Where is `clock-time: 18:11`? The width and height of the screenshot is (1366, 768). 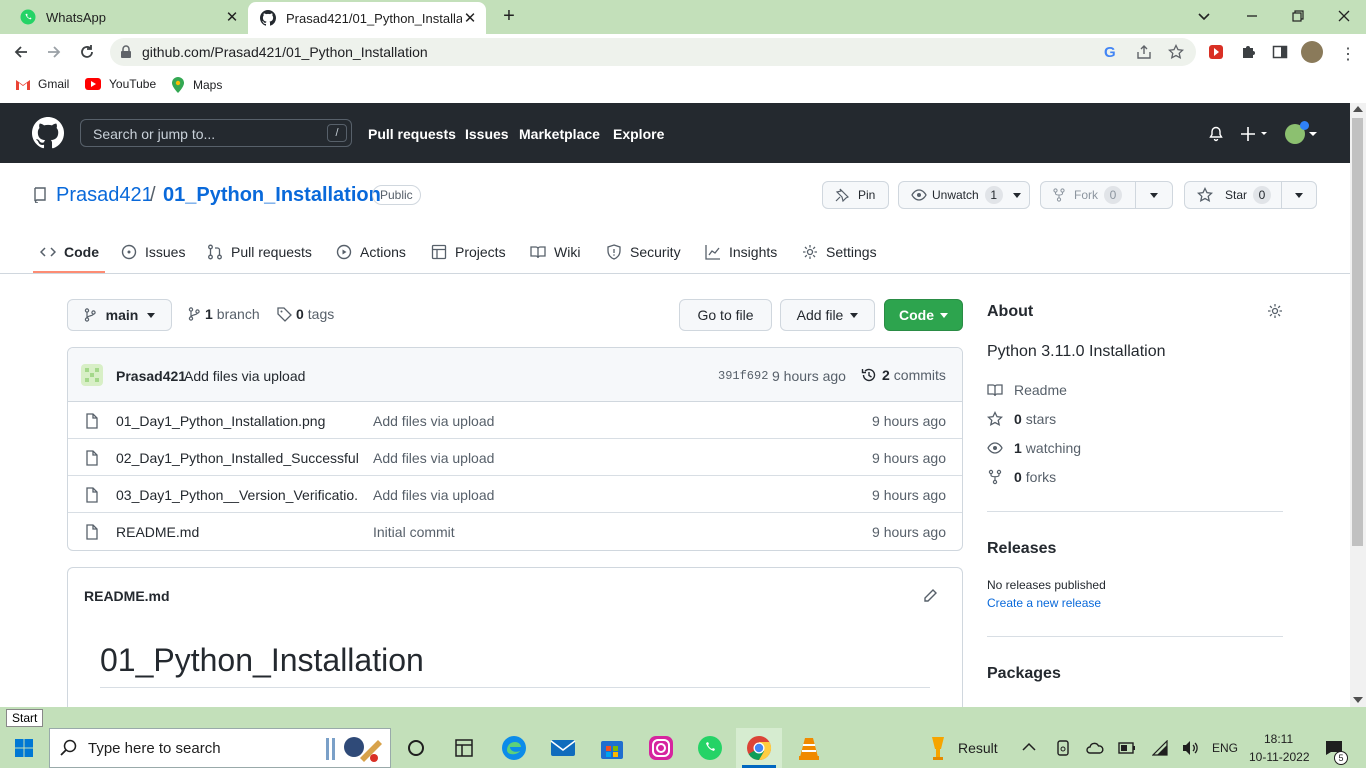 clock-time: 18:11 is located at coordinates (1278, 739).